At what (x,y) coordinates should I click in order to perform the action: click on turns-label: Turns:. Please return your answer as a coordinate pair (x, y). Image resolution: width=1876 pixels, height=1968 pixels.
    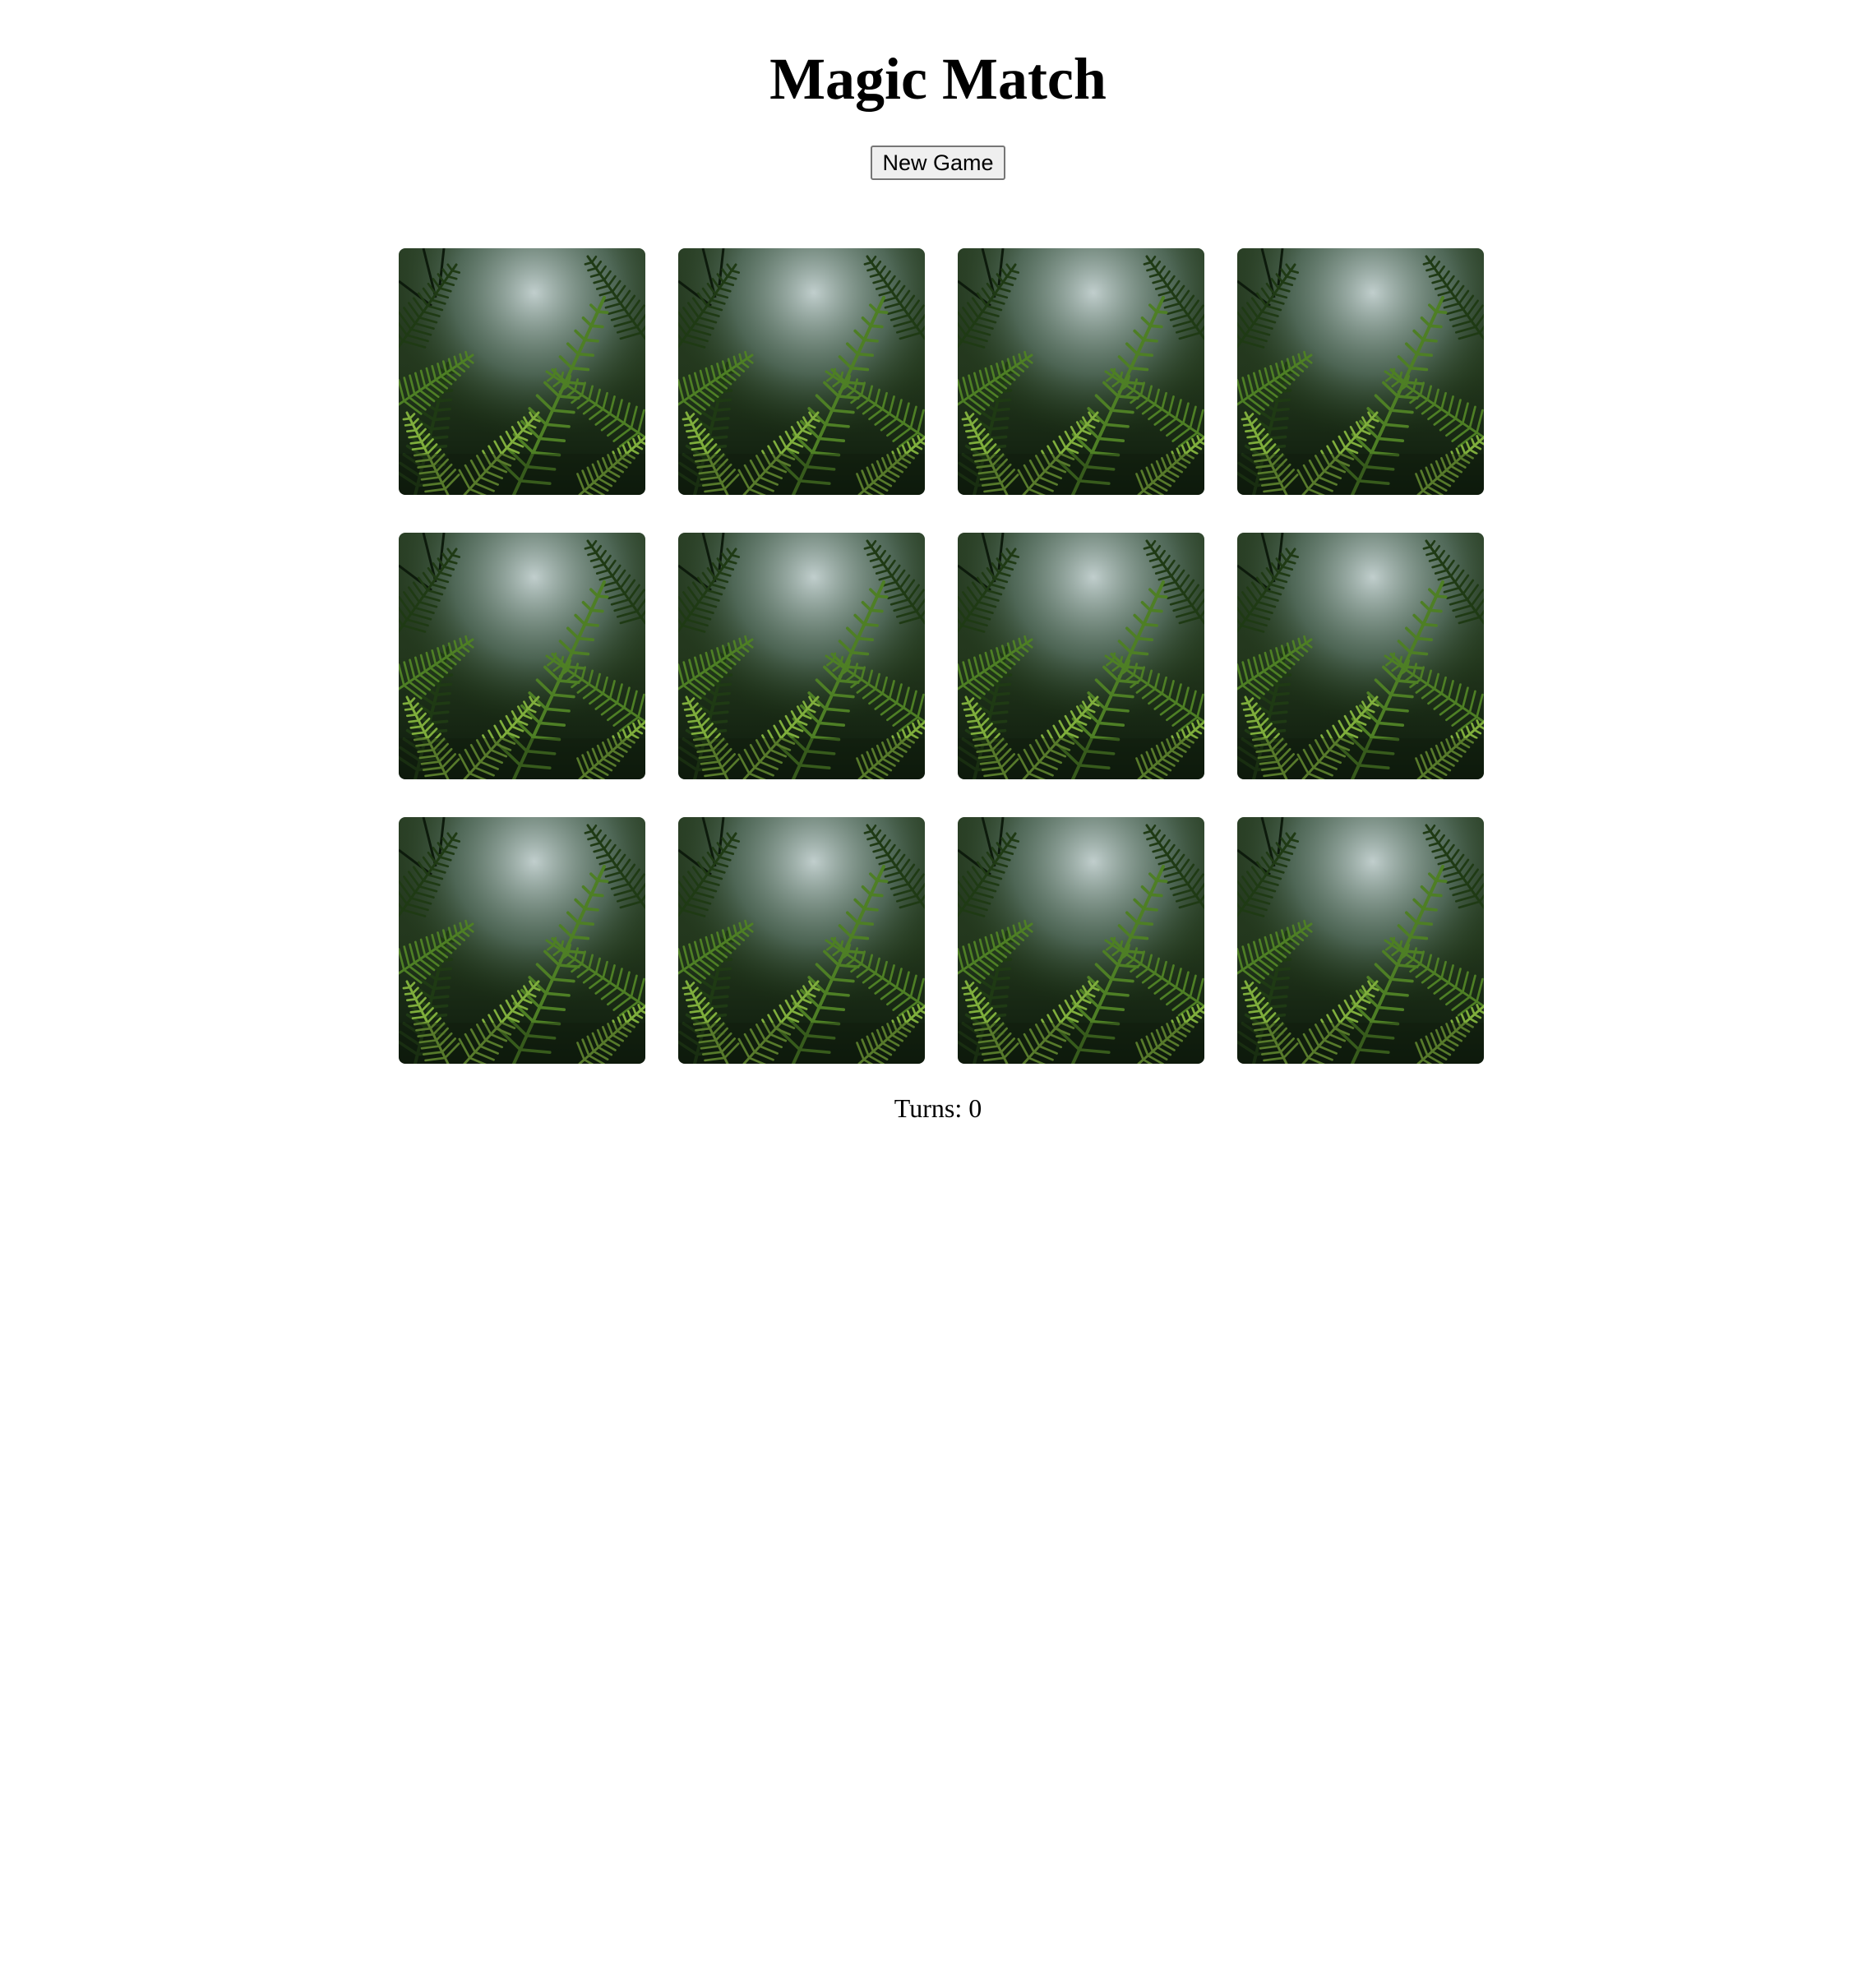
    Looking at the image, I should click on (929, 1108).